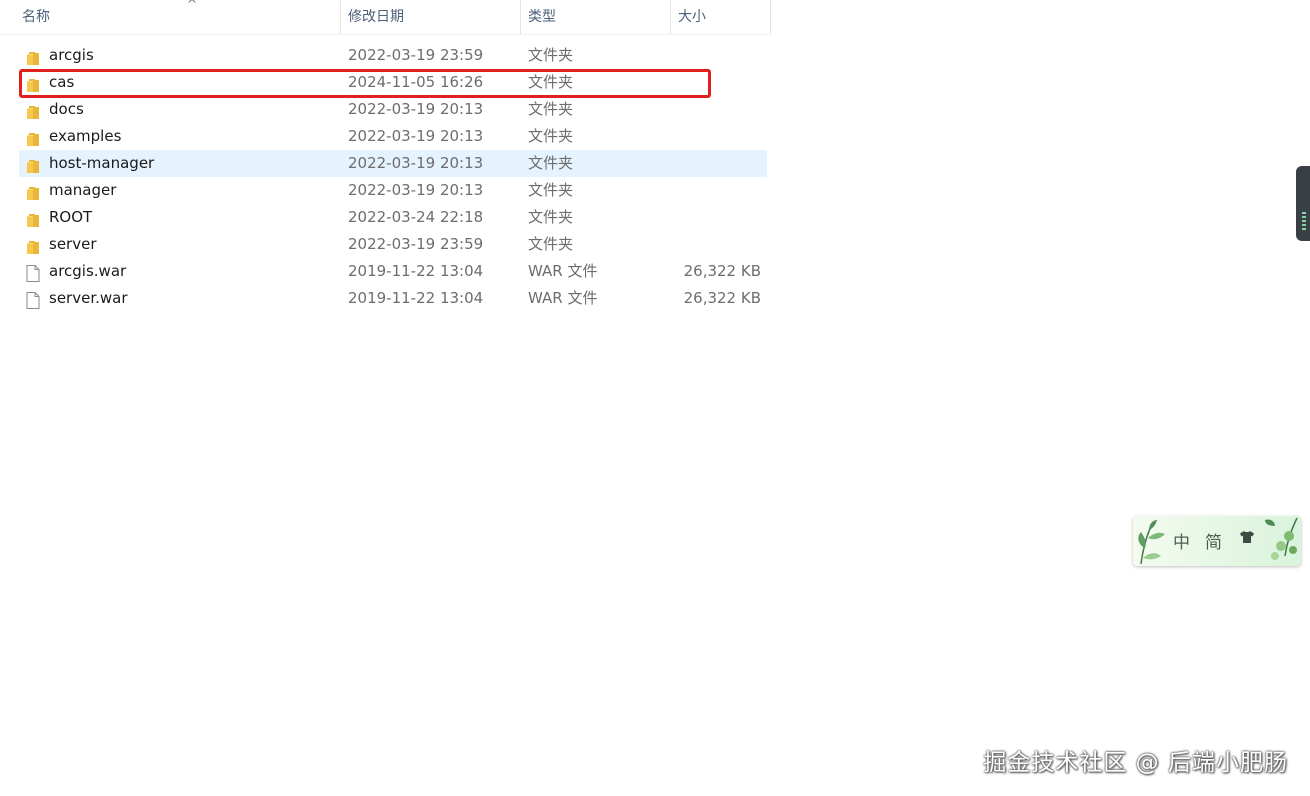 This screenshot has height=796, width=1310. I want to click on ime-toolbar: 中 简, so click(1217, 541).